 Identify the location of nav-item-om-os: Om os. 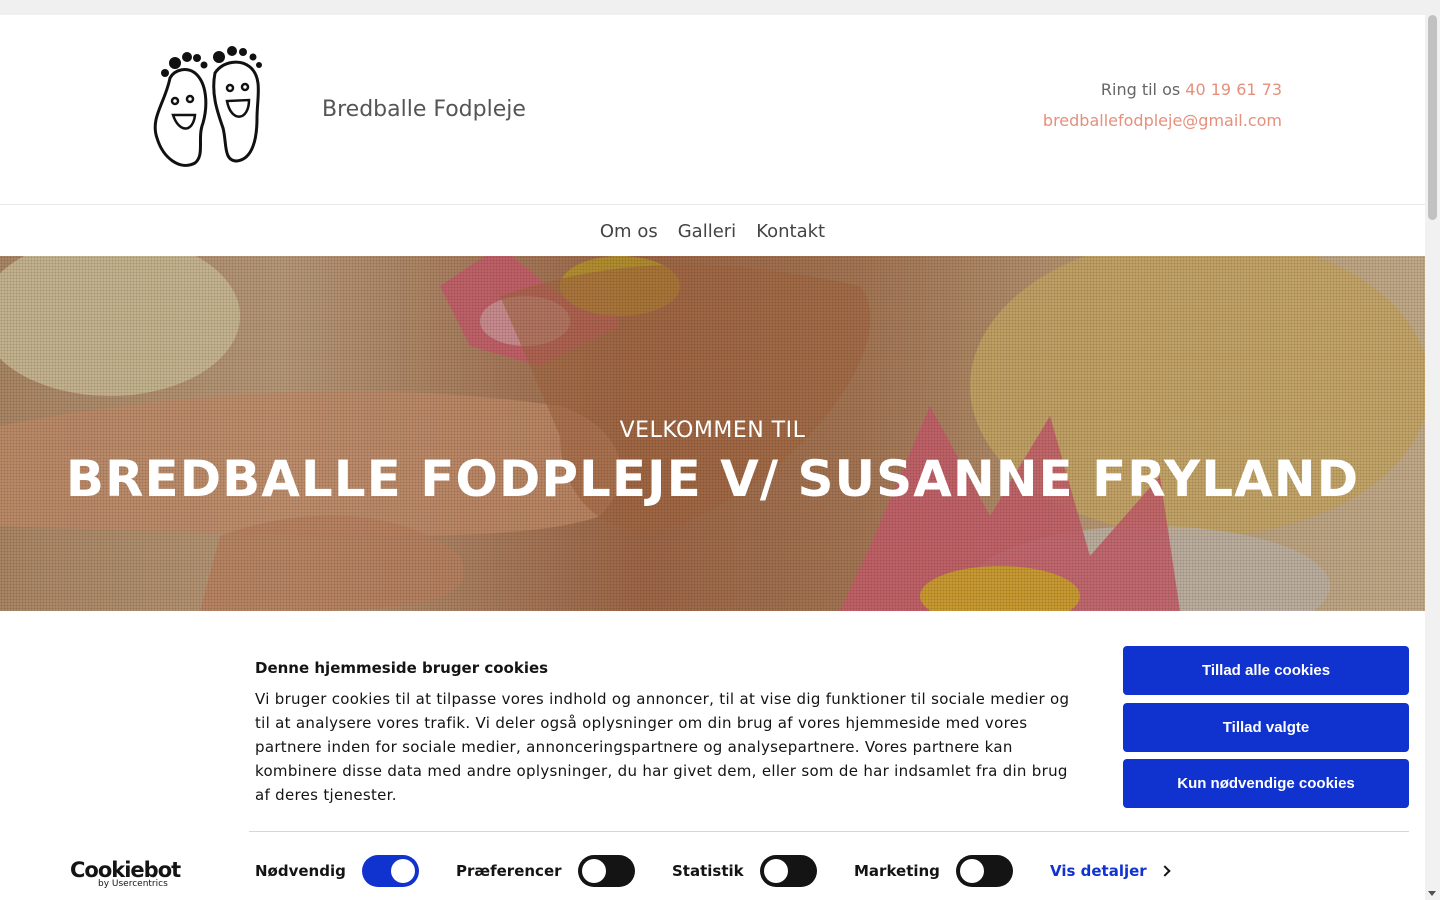
(629, 231).